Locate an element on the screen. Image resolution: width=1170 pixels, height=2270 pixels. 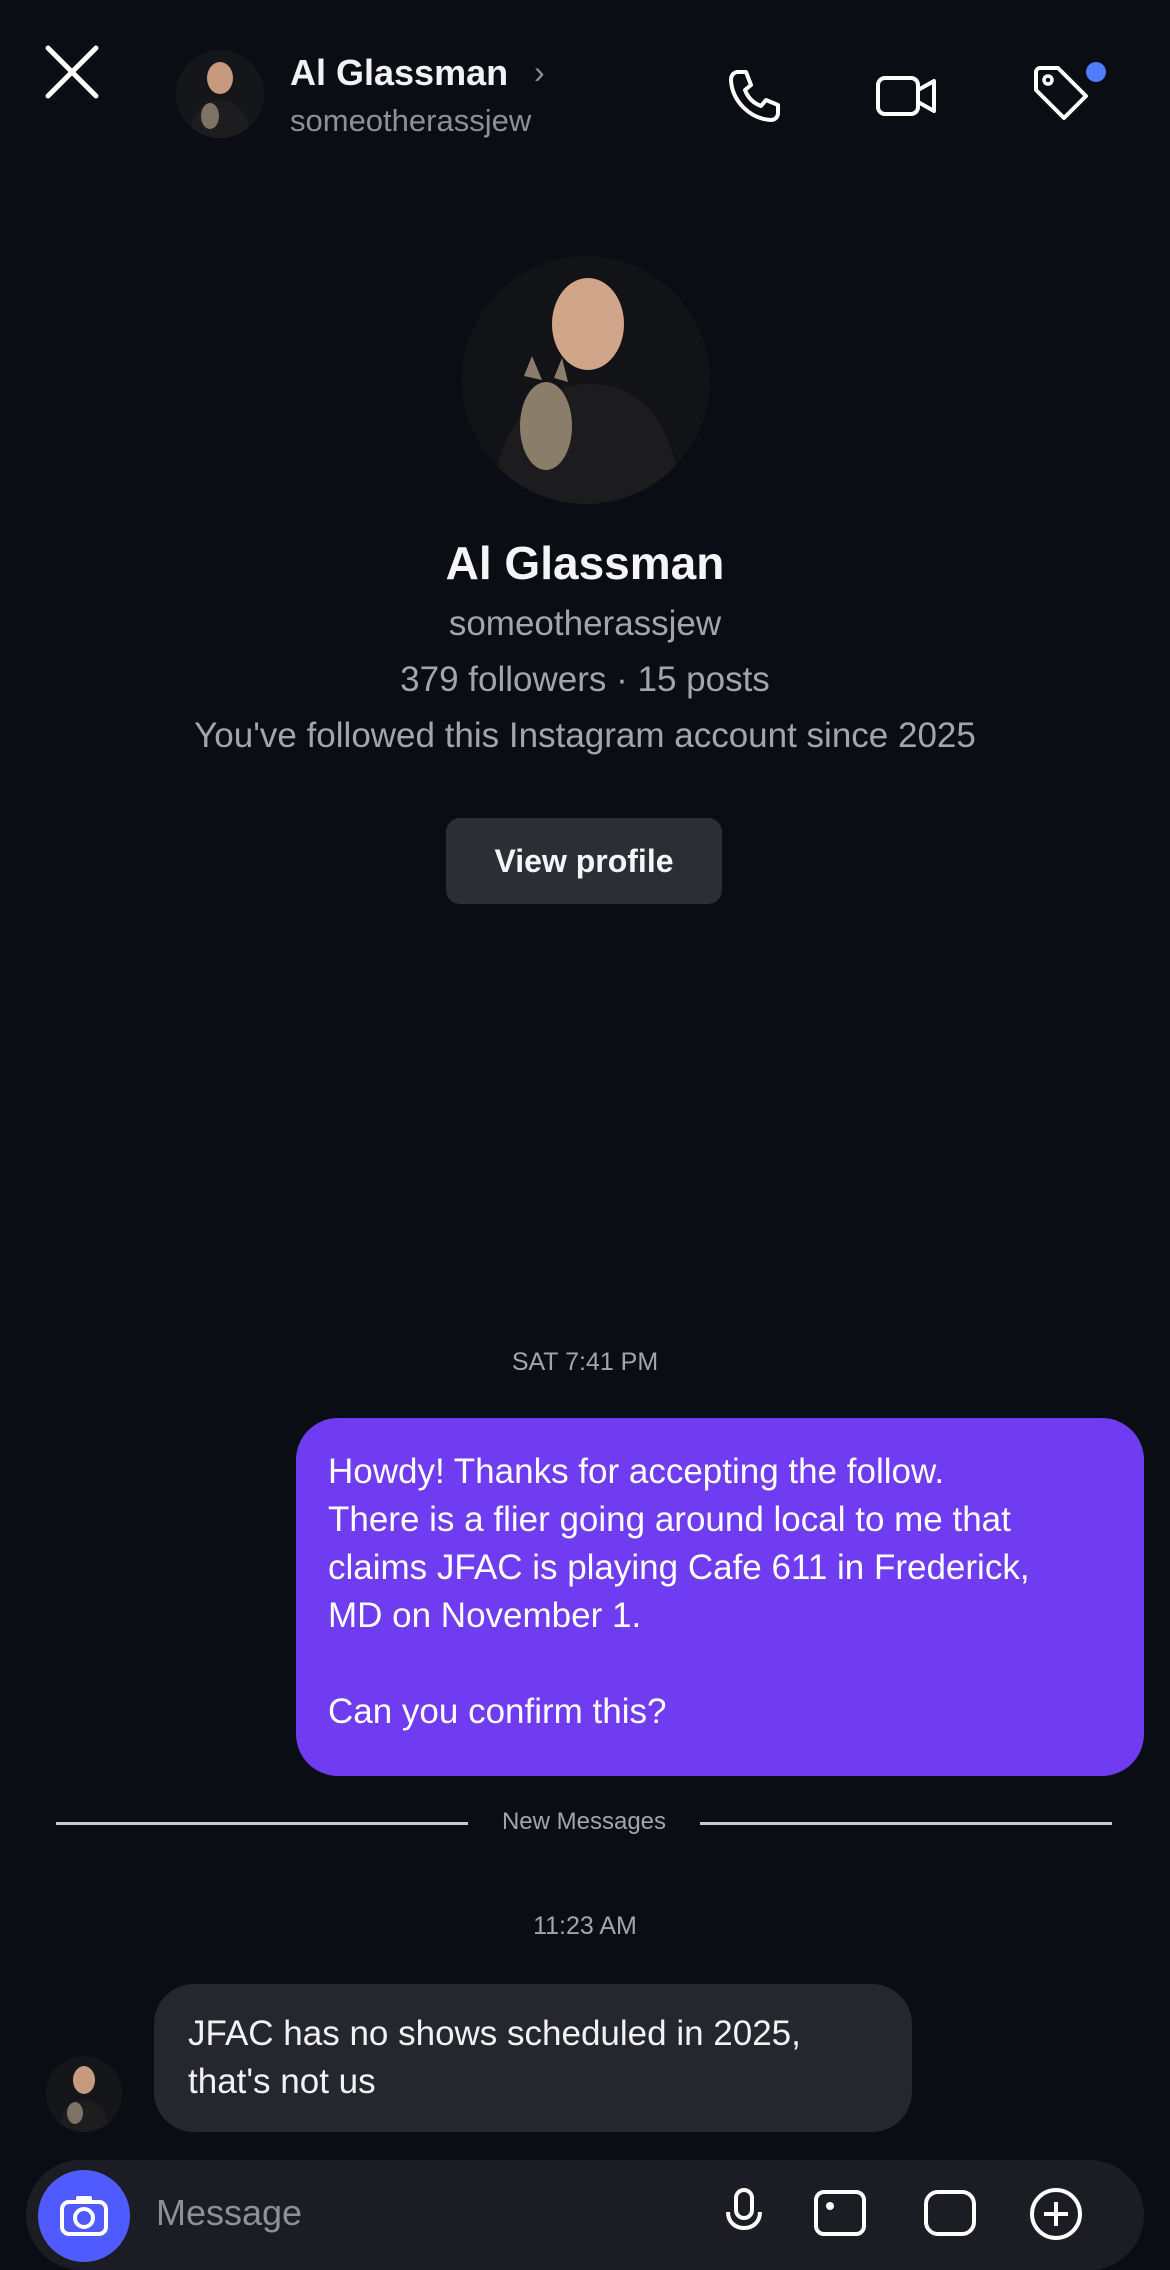
header-contact-username: someotherassjew is located at coordinates (411, 120).